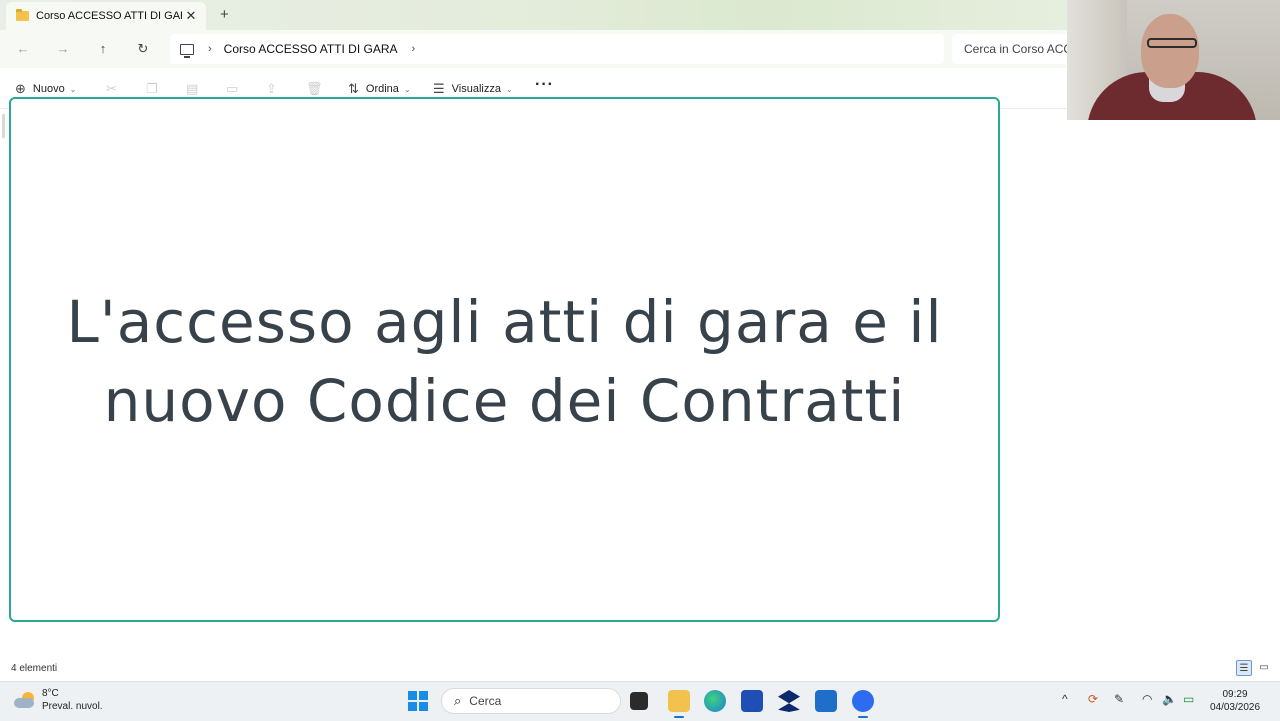 This screenshot has height=721, width=1280. I want to click on battery-icon: ▭, so click(1188, 699).